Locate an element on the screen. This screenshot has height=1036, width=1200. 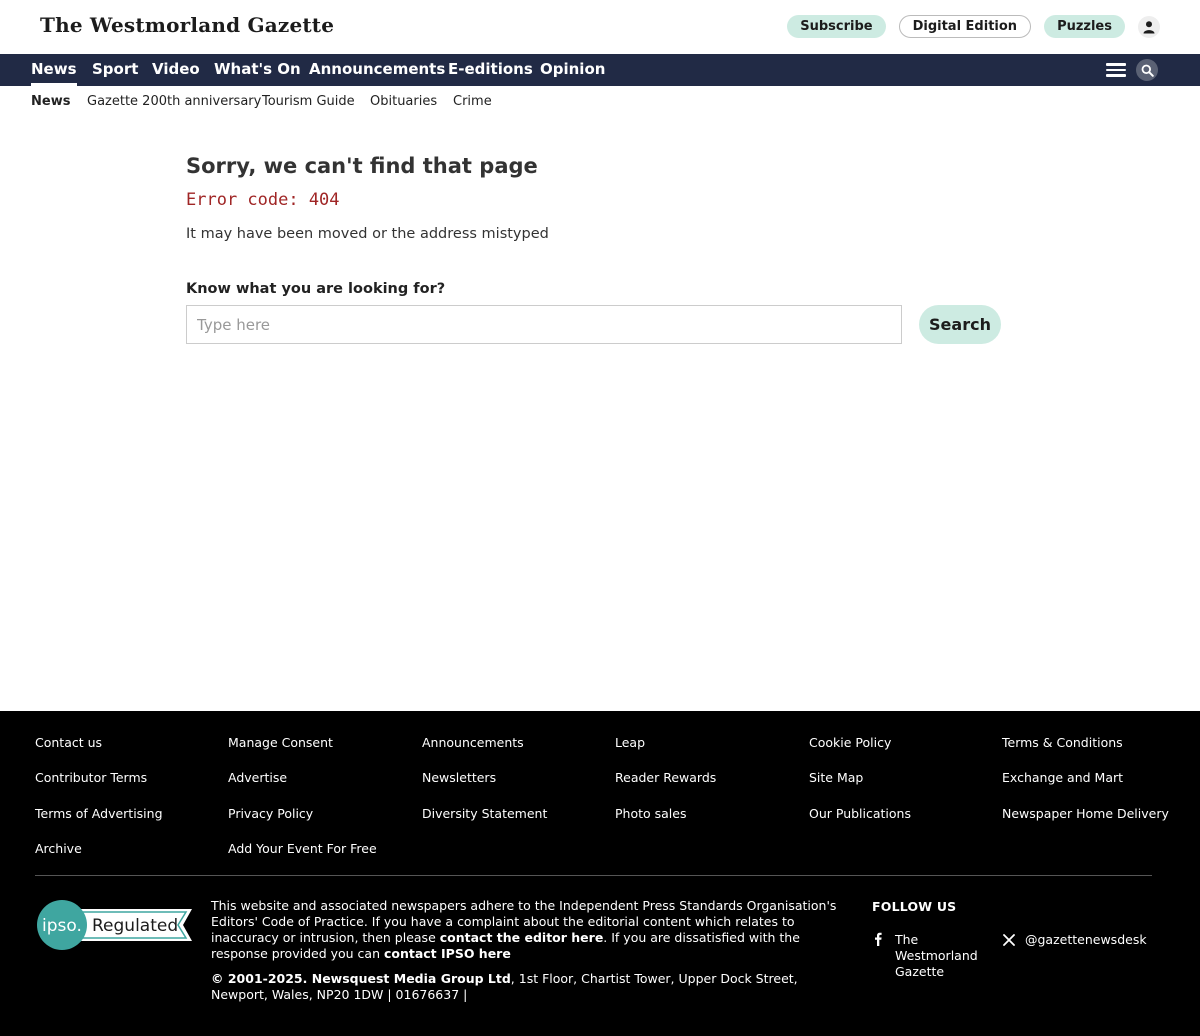
nav-item-announcements: Announcements is located at coordinates (377, 70).